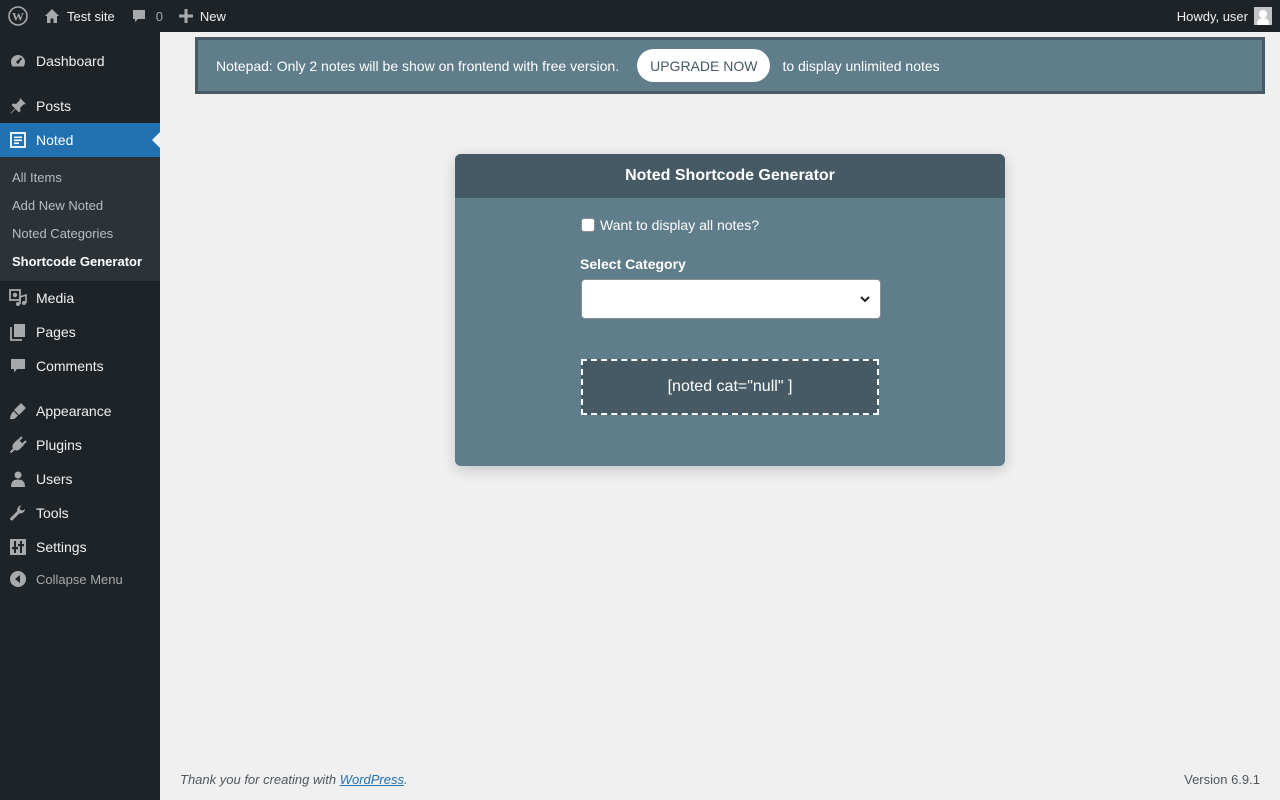 Image resolution: width=1280 pixels, height=800 pixels. What do you see at coordinates (704, 65) in the screenshot?
I see `upgrade-now-button: UPGRADE NOW` at bounding box center [704, 65].